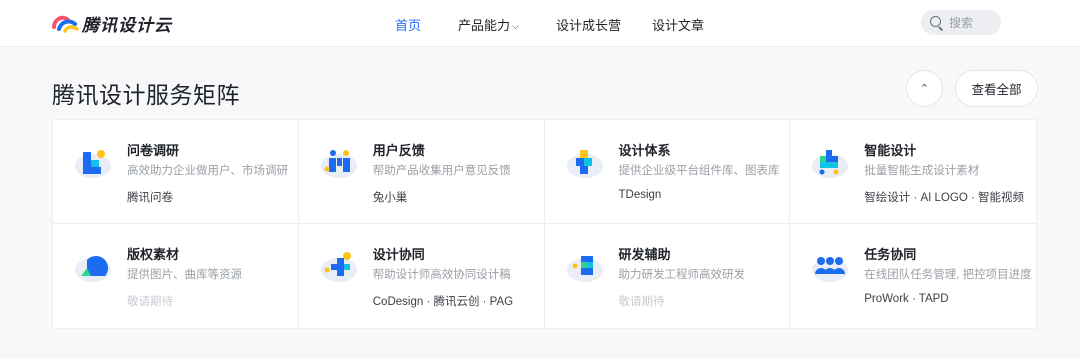 The image size is (1080, 359). Describe the element at coordinates (398, 254) in the screenshot. I see `card-title: 设计协同` at that location.